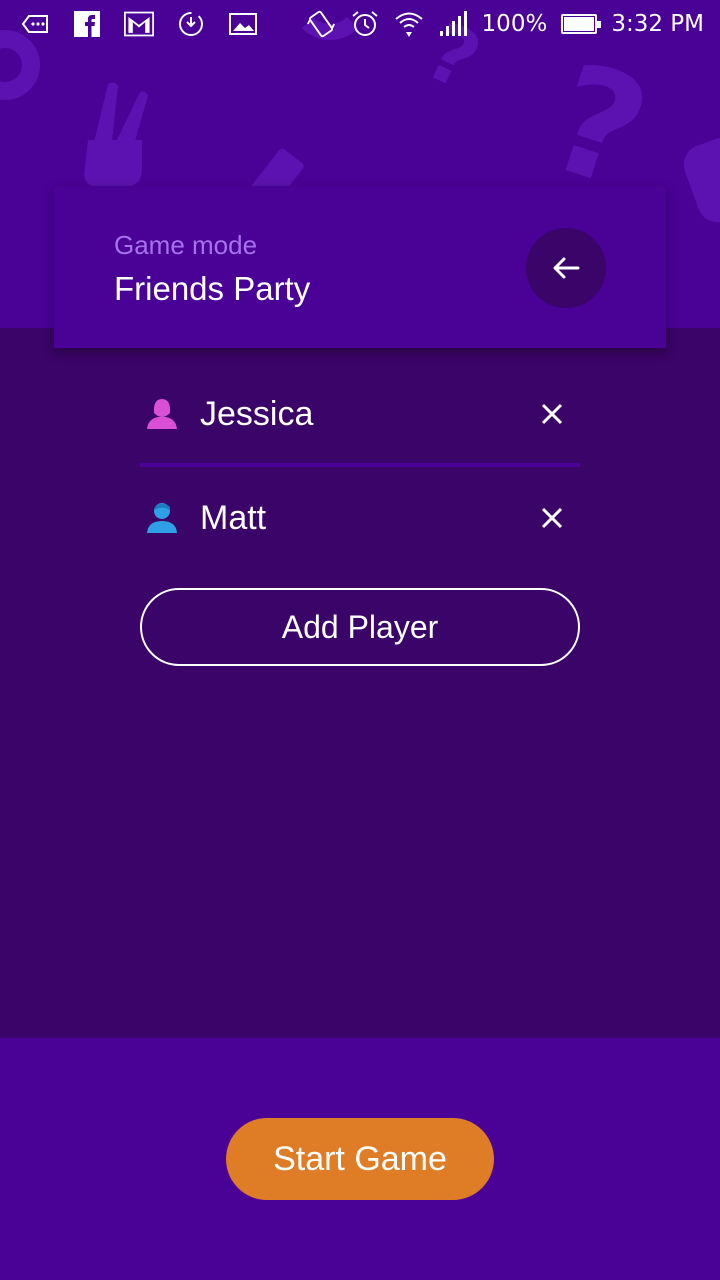 This screenshot has height=1280, width=720. I want to click on start-game-button: Start Game, so click(360, 1159).